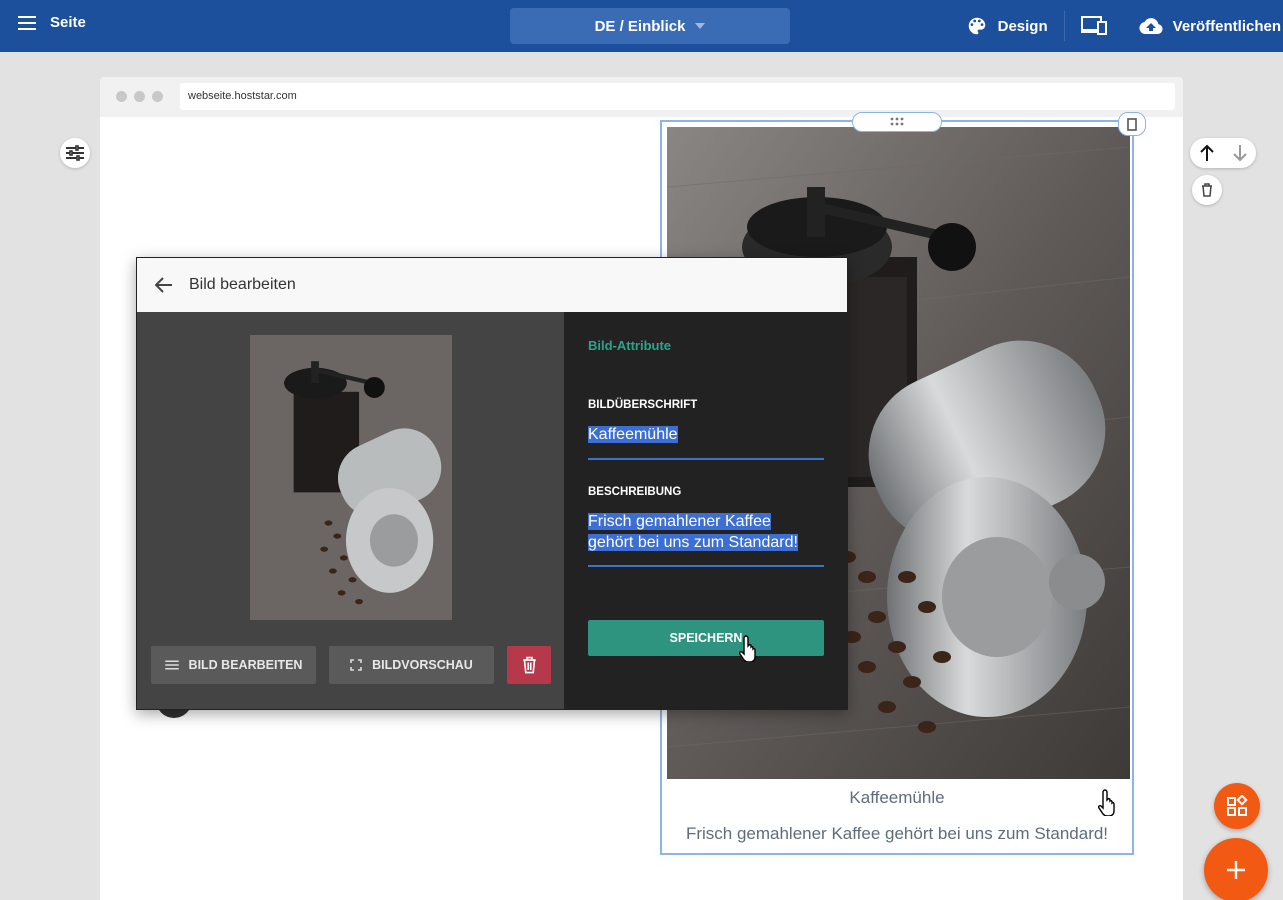  What do you see at coordinates (643, 405) in the screenshot?
I see `caption-label: BILDÜBERSCHRIFT` at bounding box center [643, 405].